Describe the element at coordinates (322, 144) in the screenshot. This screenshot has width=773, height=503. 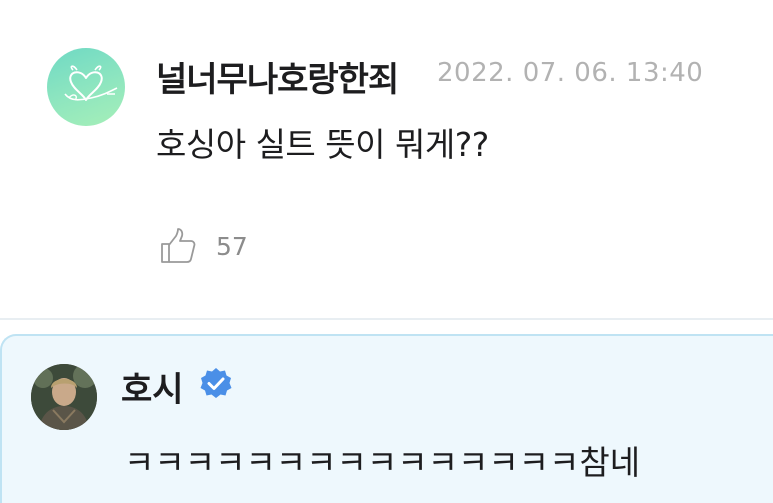
I see `comment-message: 호싱아 실트 뜻이 뭐게??` at that location.